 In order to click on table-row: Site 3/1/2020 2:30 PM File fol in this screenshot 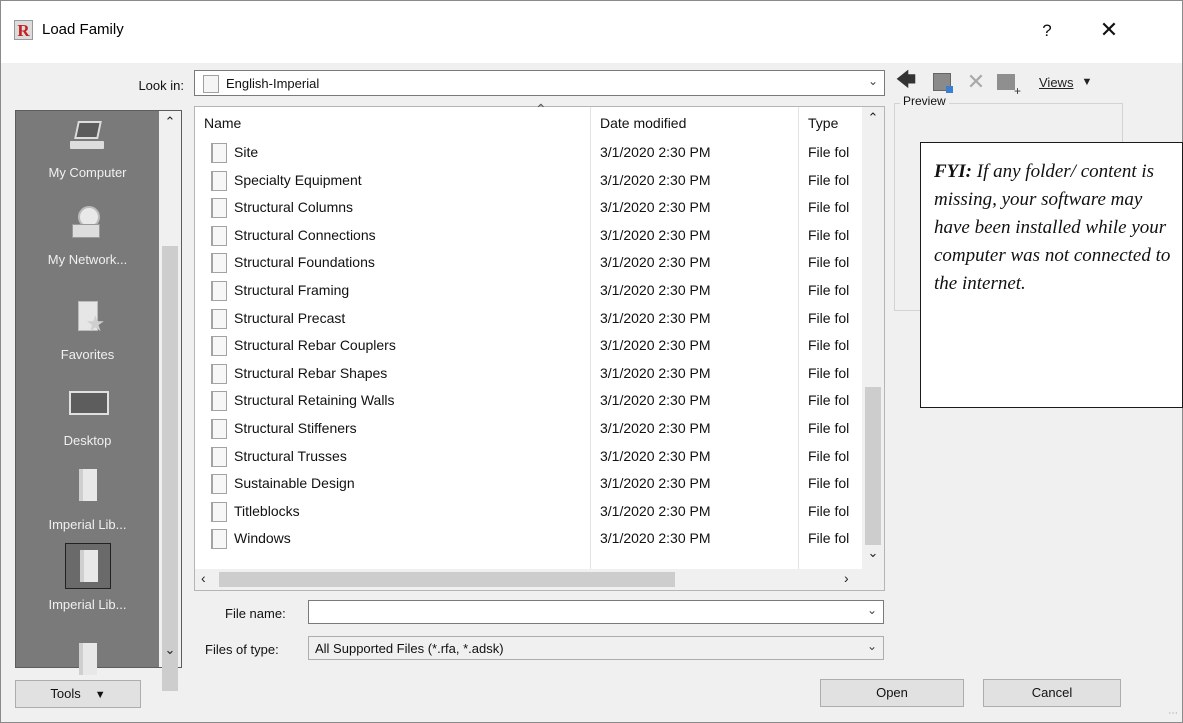, I will do `click(528, 153)`.